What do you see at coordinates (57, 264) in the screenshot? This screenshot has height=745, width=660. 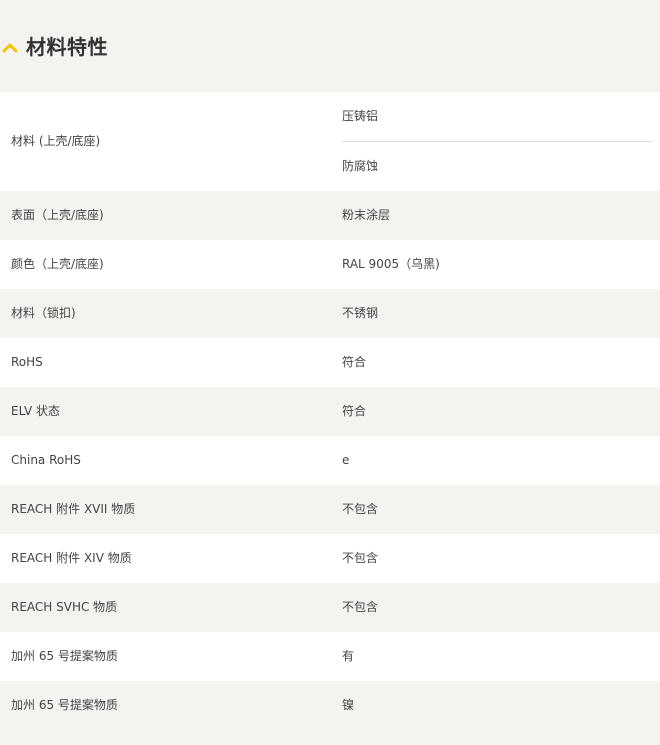 I see `row-label: 颜色（上壳/底座)` at bounding box center [57, 264].